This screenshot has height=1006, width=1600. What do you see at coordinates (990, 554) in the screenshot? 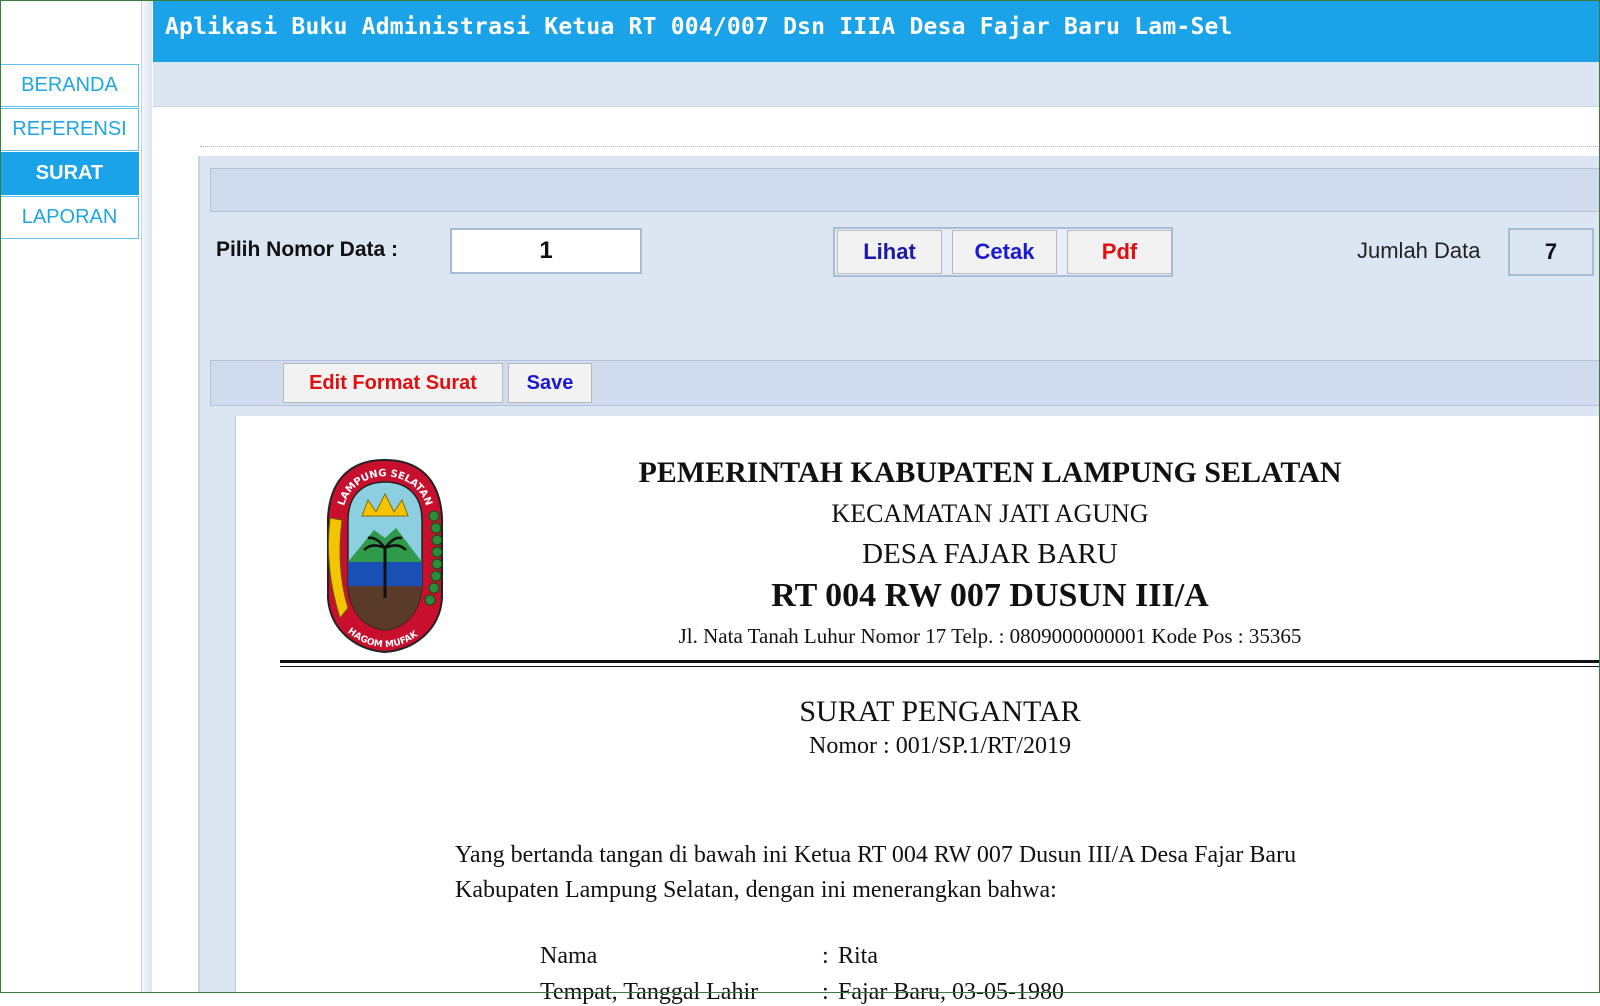
I see `kop-desa: DESA FAJAR BARU` at bounding box center [990, 554].